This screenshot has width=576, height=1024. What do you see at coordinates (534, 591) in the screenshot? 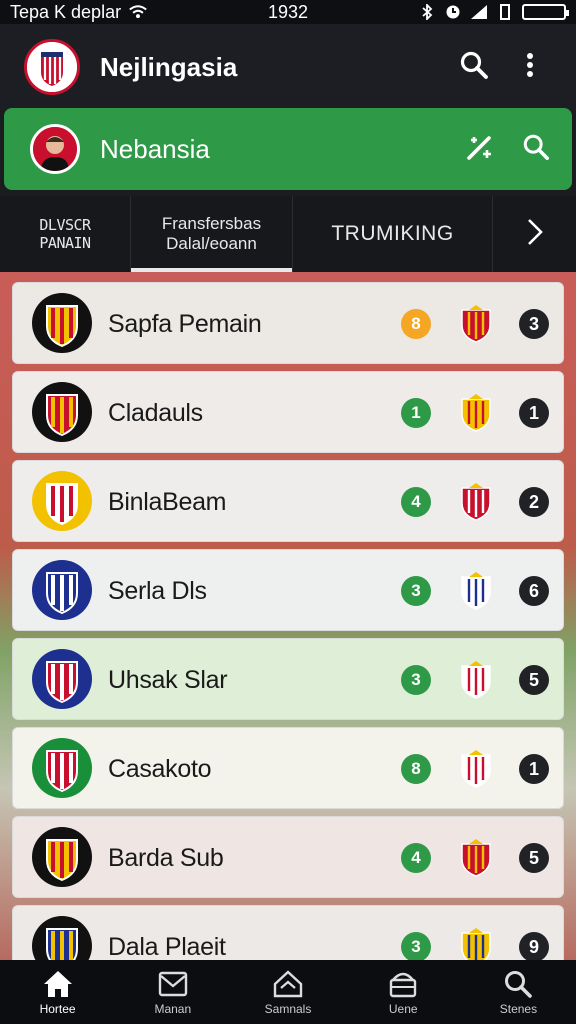
I see `team-rank-badge: 6` at bounding box center [534, 591].